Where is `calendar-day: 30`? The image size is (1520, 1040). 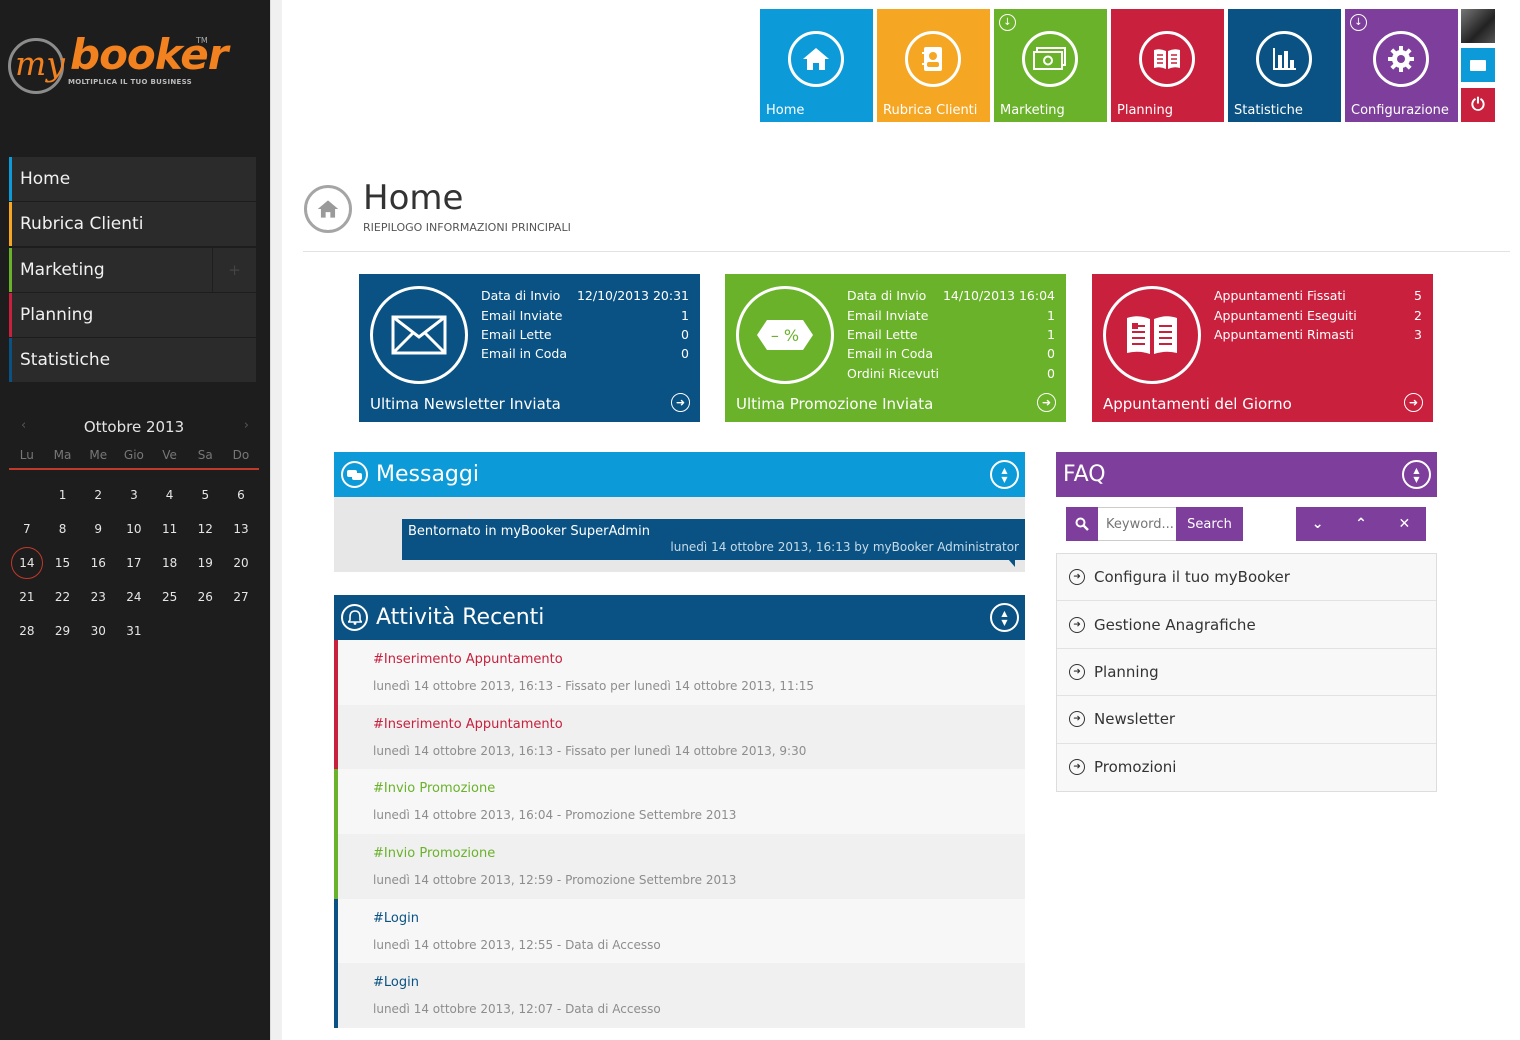
calendar-day: 30 is located at coordinates (98, 631).